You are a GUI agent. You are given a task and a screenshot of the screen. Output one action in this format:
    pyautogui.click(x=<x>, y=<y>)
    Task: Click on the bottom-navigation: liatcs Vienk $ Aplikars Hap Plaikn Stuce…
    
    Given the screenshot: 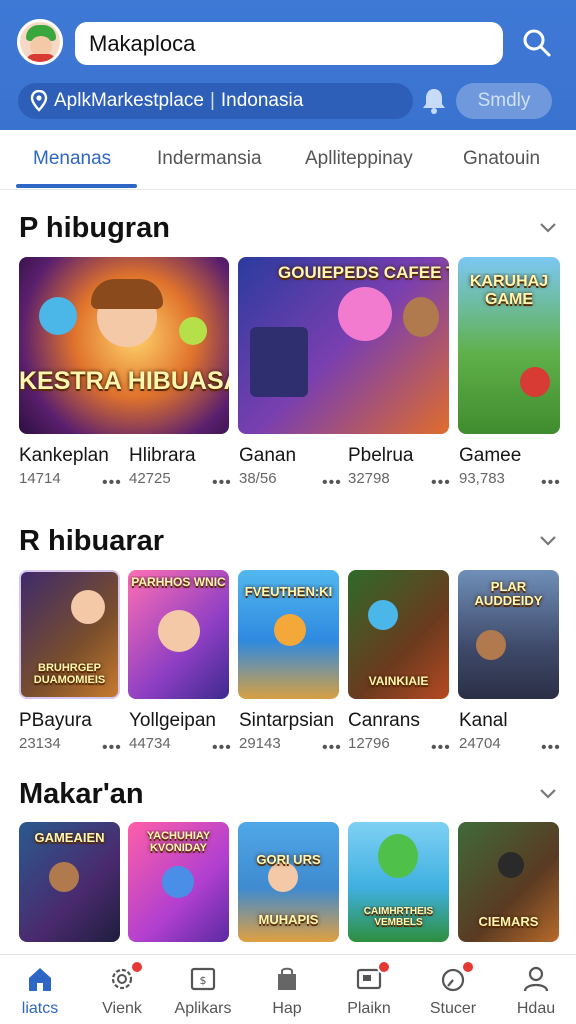 What is the action you would take?
    pyautogui.click(x=288, y=989)
    